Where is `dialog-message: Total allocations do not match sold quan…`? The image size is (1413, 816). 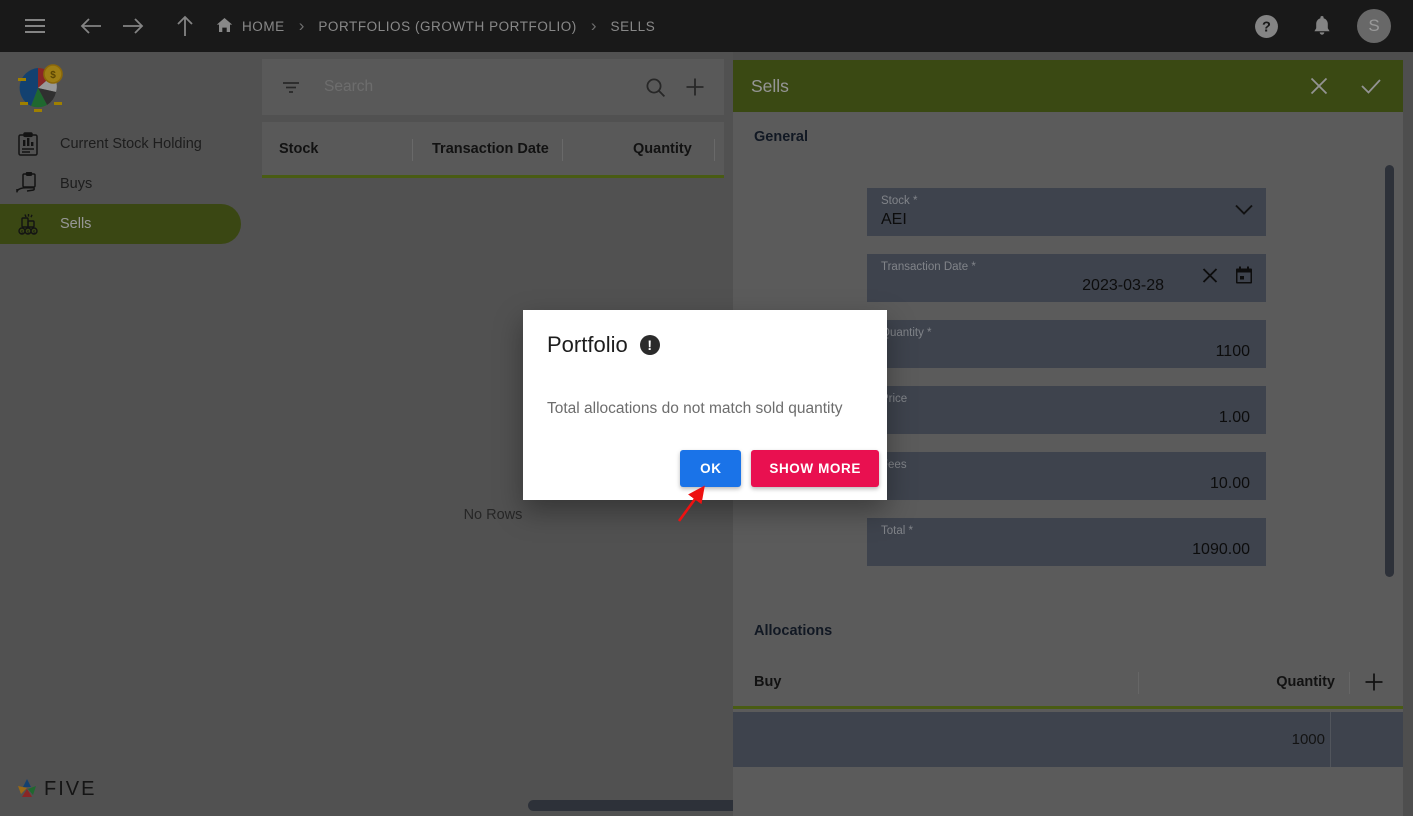 dialog-message: Total allocations do not match sold quan… is located at coordinates (695, 408).